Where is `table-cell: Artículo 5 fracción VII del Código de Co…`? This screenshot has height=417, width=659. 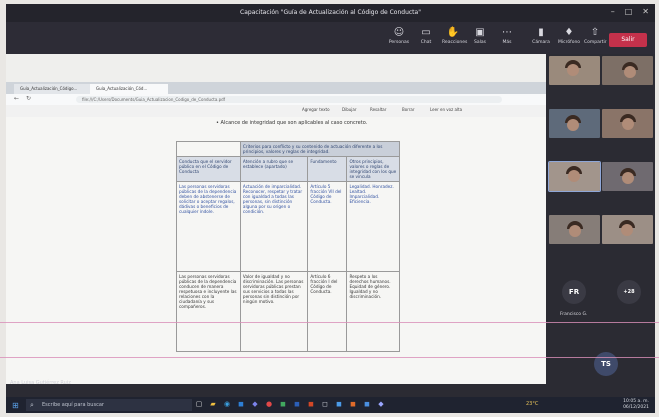
table-cell: Artículo 5 fracción VII del Código de Co… is located at coordinates (327, 226).